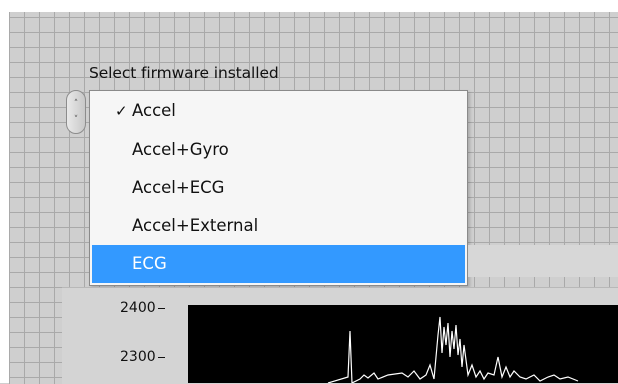 The image size is (618, 384). I want to click on menu-item-accel-ecg: Accel+ECG, so click(278, 188).